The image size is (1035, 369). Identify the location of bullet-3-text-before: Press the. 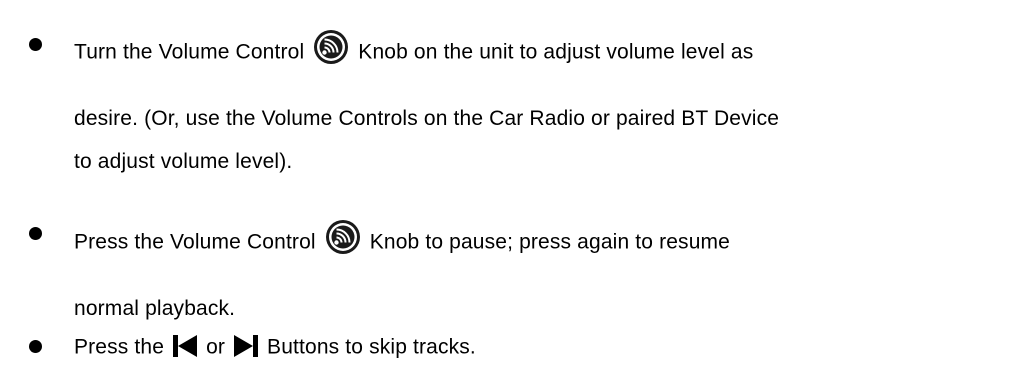
(119, 347).